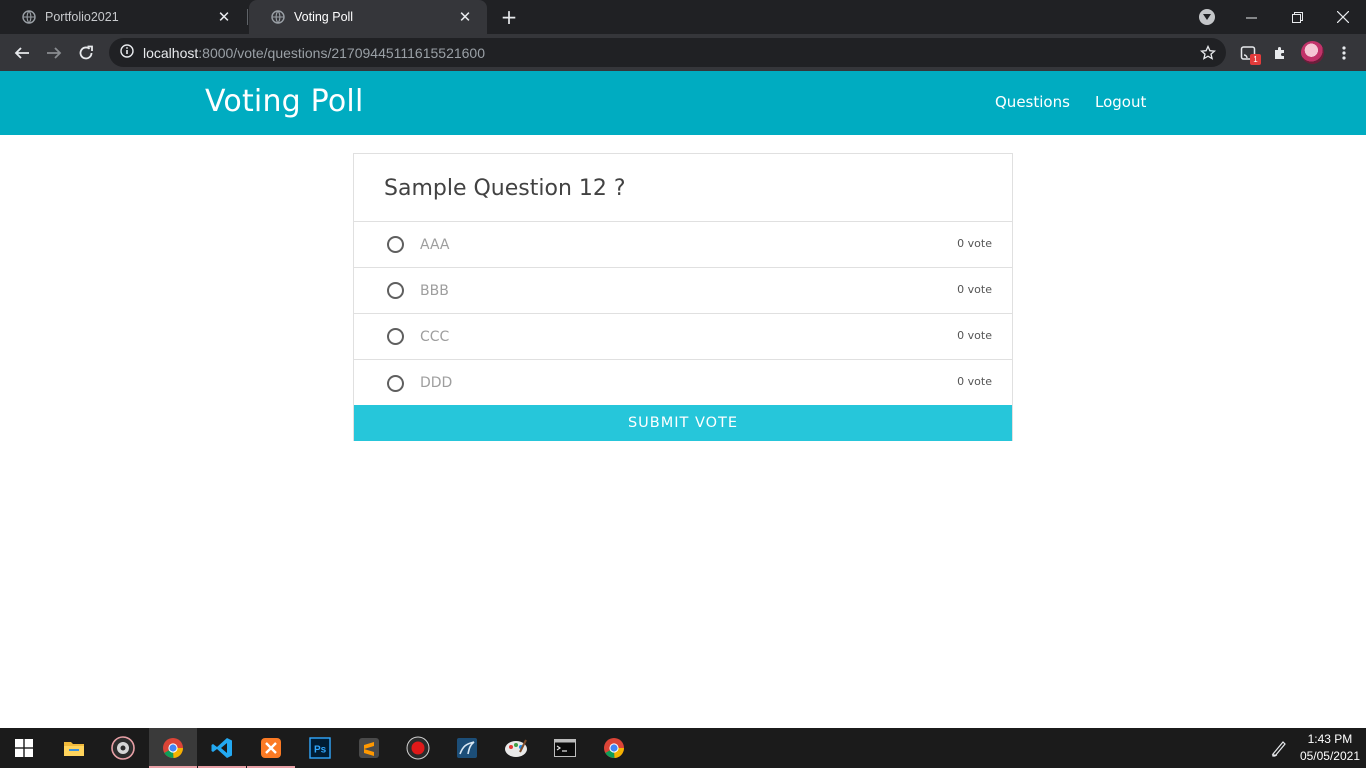 The height and width of the screenshot is (768, 1366). I want to click on poll-option: CCC 0 vote, so click(683, 337).